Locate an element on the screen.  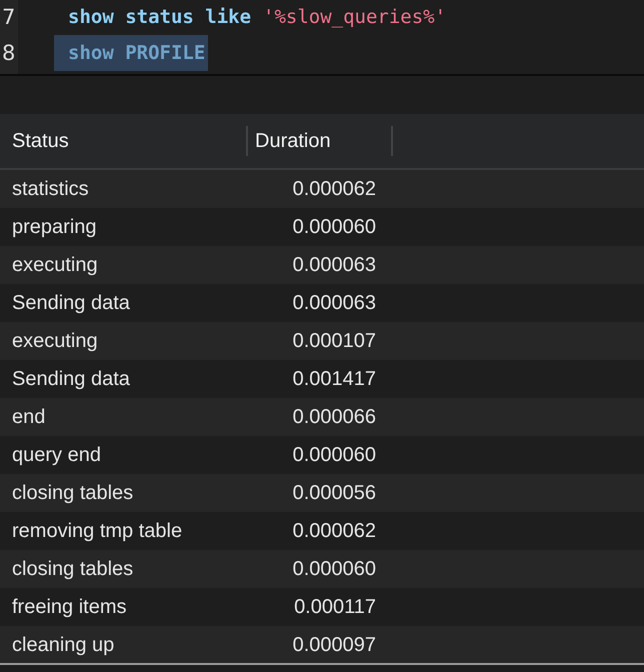
code-editor: 7 show status like '%slow_queries%' 8 show PROFILE is located at coordinates (322, 38).